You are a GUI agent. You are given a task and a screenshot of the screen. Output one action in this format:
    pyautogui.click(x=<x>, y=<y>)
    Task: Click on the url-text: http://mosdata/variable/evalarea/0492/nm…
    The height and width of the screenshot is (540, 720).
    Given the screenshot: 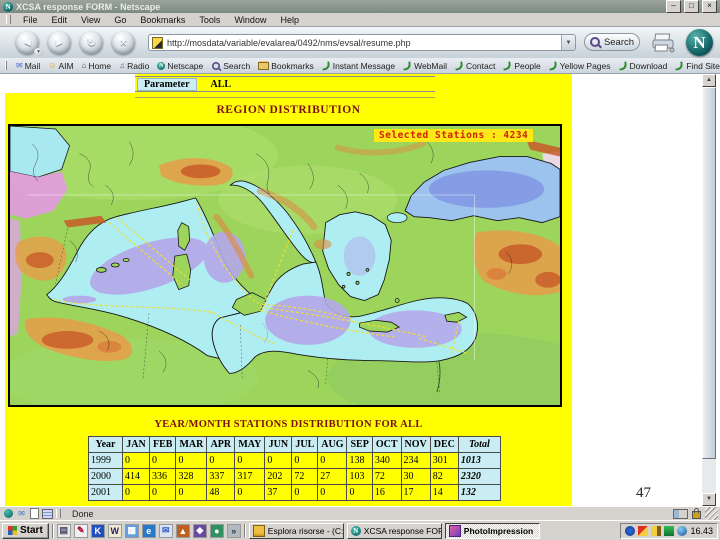 What is the action you would take?
    pyautogui.click(x=364, y=43)
    